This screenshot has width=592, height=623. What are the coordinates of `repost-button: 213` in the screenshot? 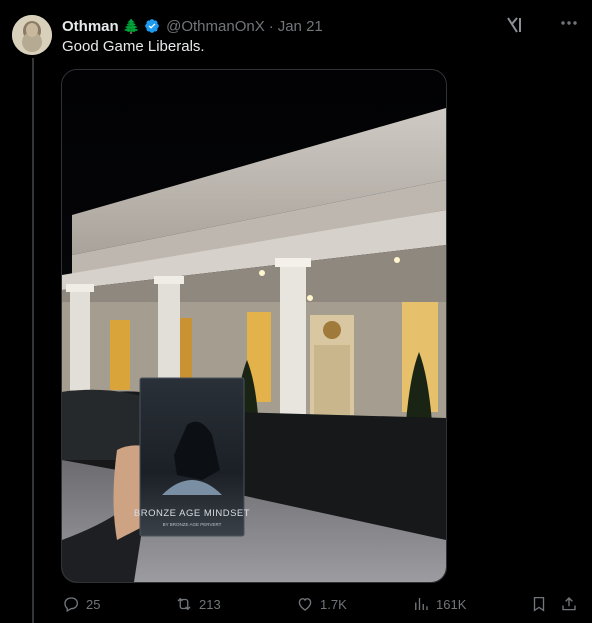 It's located at (198, 604).